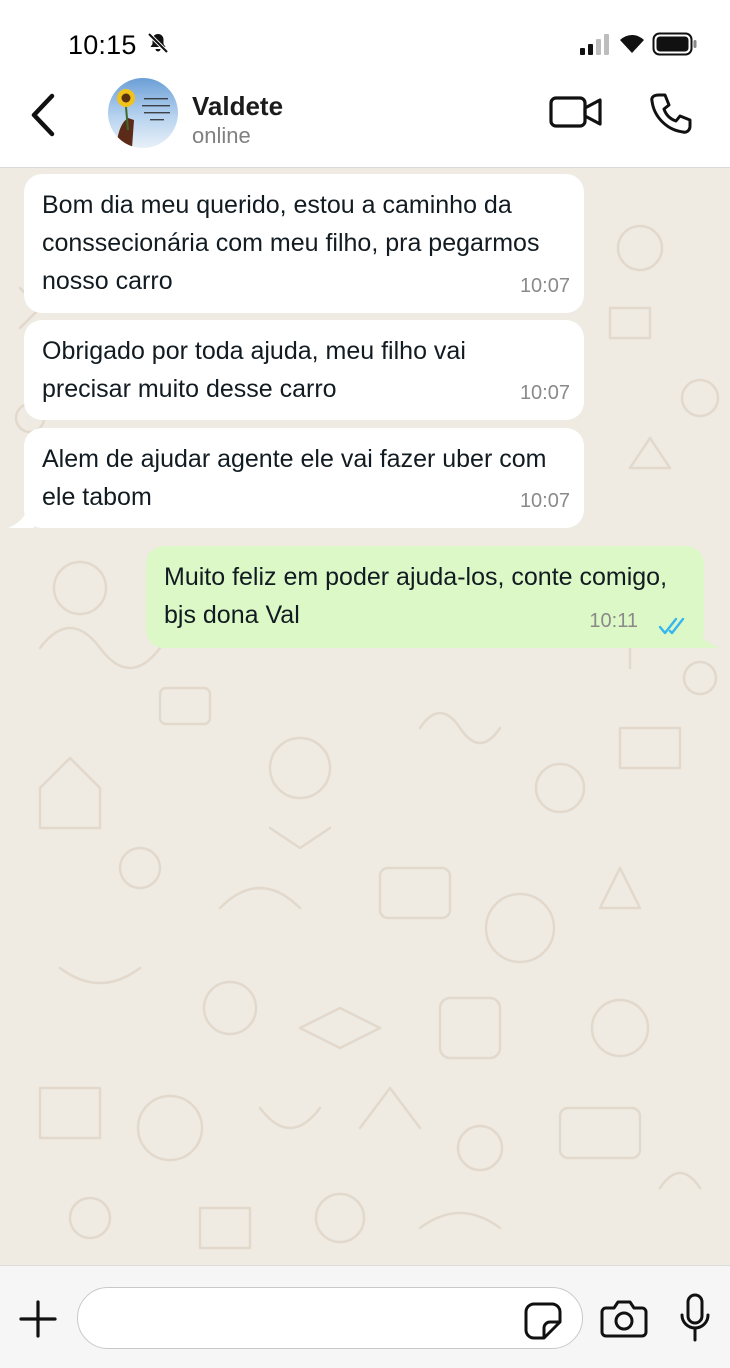 The width and height of the screenshot is (730, 1368). I want to click on wifi-icon, so click(632, 44).